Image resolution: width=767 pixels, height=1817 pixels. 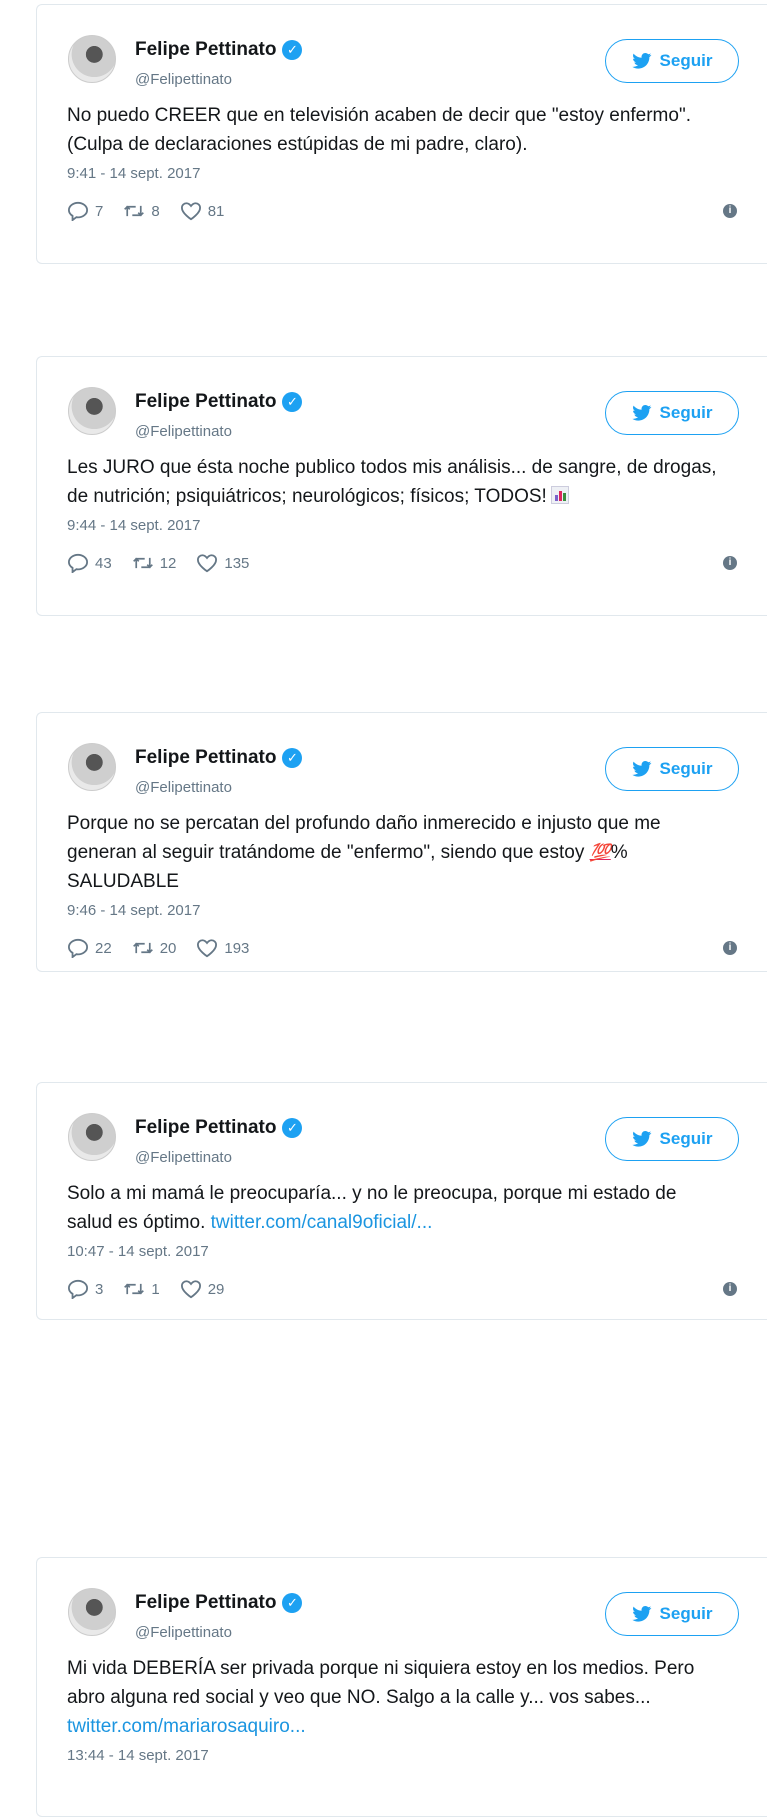 What do you see at coordinates (168, 948) in the screenshot?
I see `retweet-count: 20` at bounding box center [168, 948].